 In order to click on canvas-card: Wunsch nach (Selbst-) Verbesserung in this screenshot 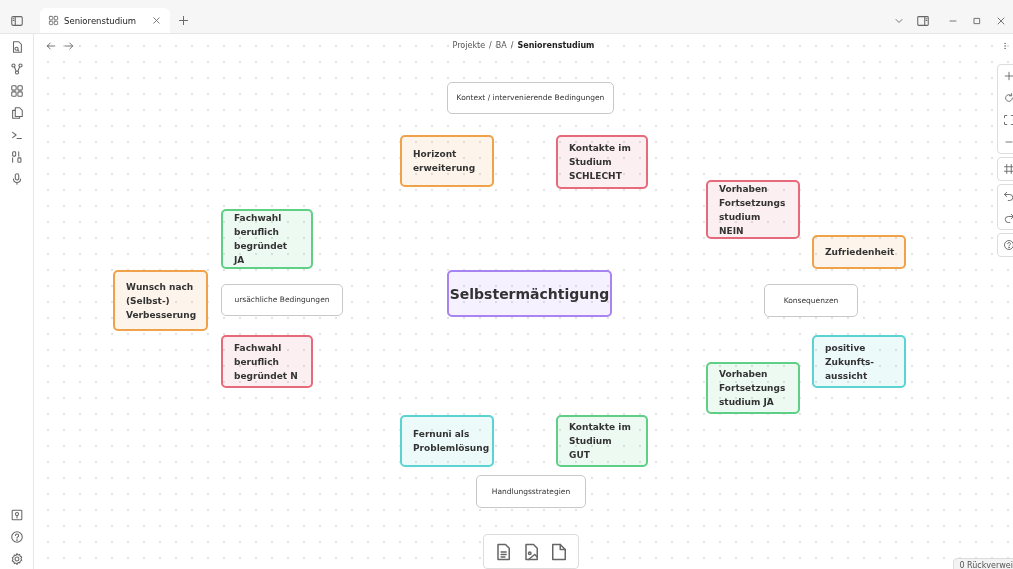, I will do `click(160, 300)`.